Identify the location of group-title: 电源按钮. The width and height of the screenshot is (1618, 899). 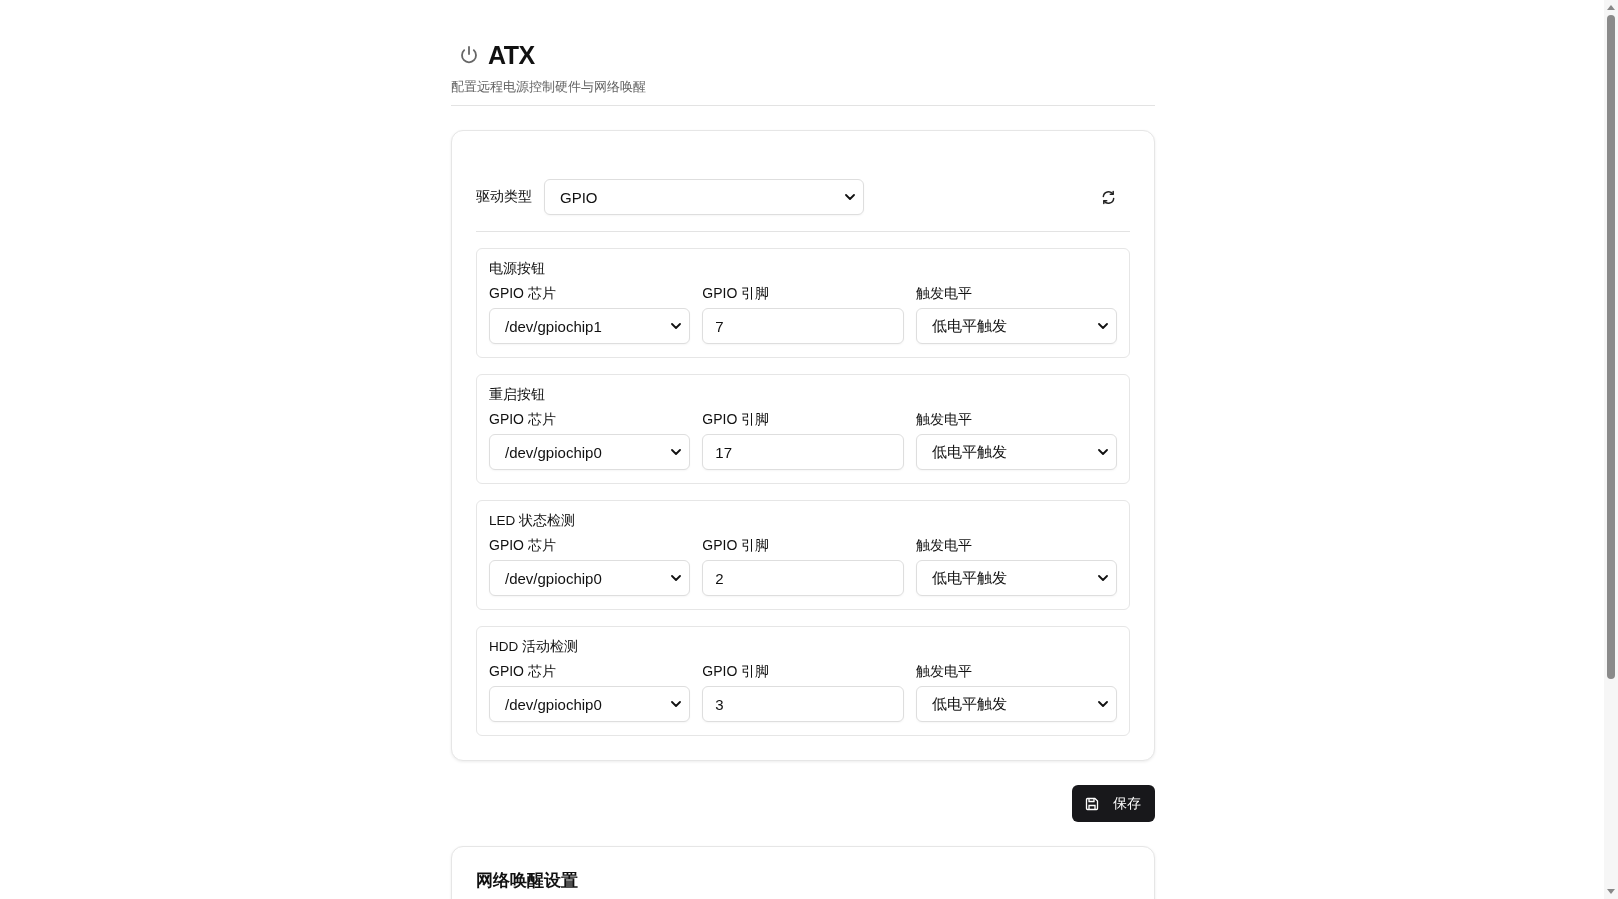
(517, 269).